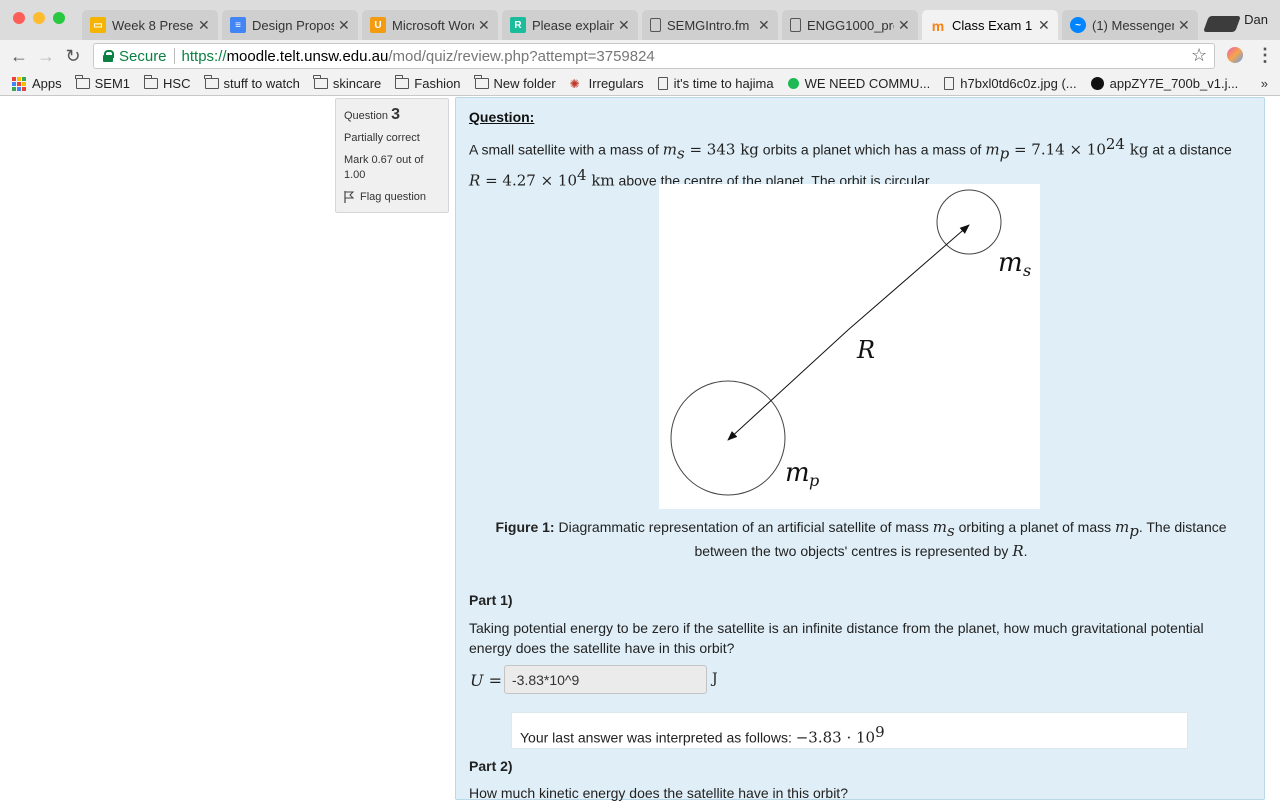 This screenshot has width=1280, height=801. Describe the element at coordinates (1097, 83) in the screenshot. I see `circle-logo-icon` at that location.